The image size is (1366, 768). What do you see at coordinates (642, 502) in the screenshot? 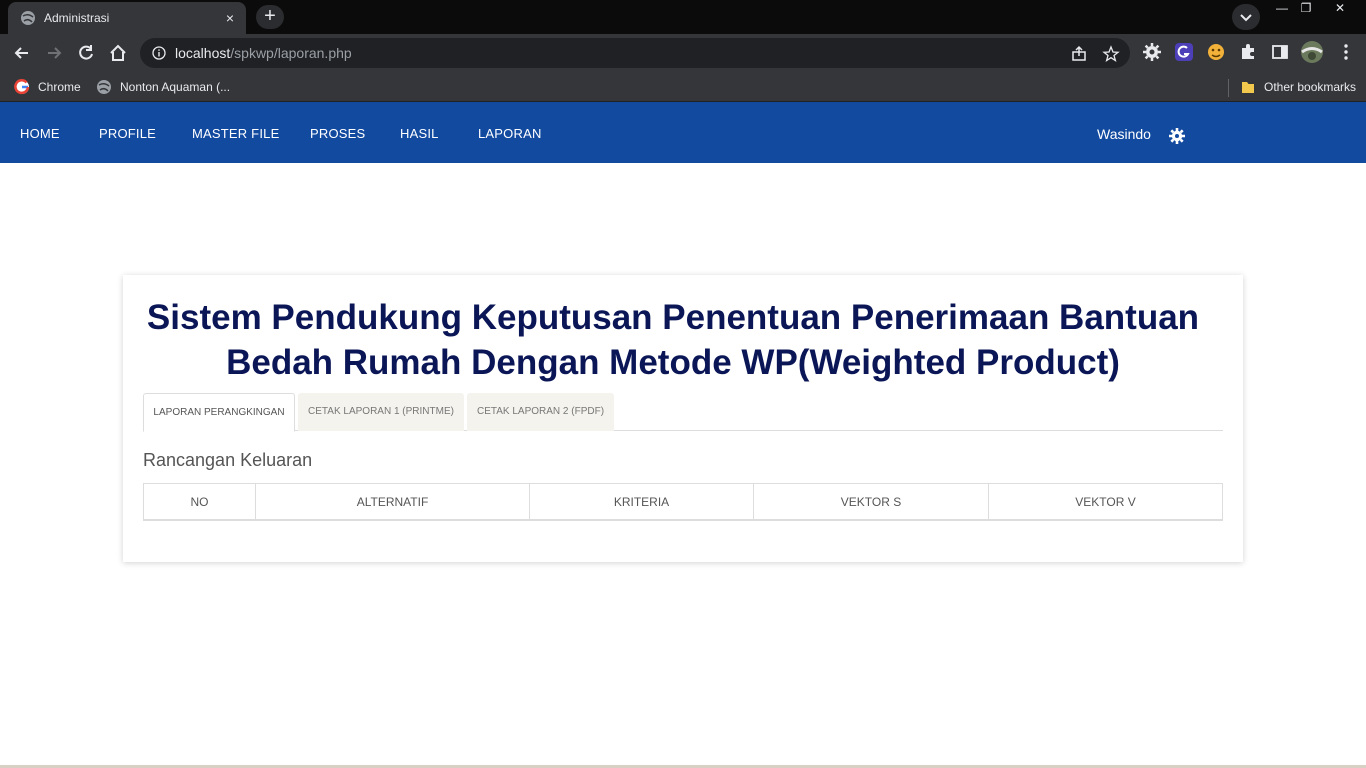
I see `table-header-kriteria: KRITERIA` at bounding box center [642, 502].